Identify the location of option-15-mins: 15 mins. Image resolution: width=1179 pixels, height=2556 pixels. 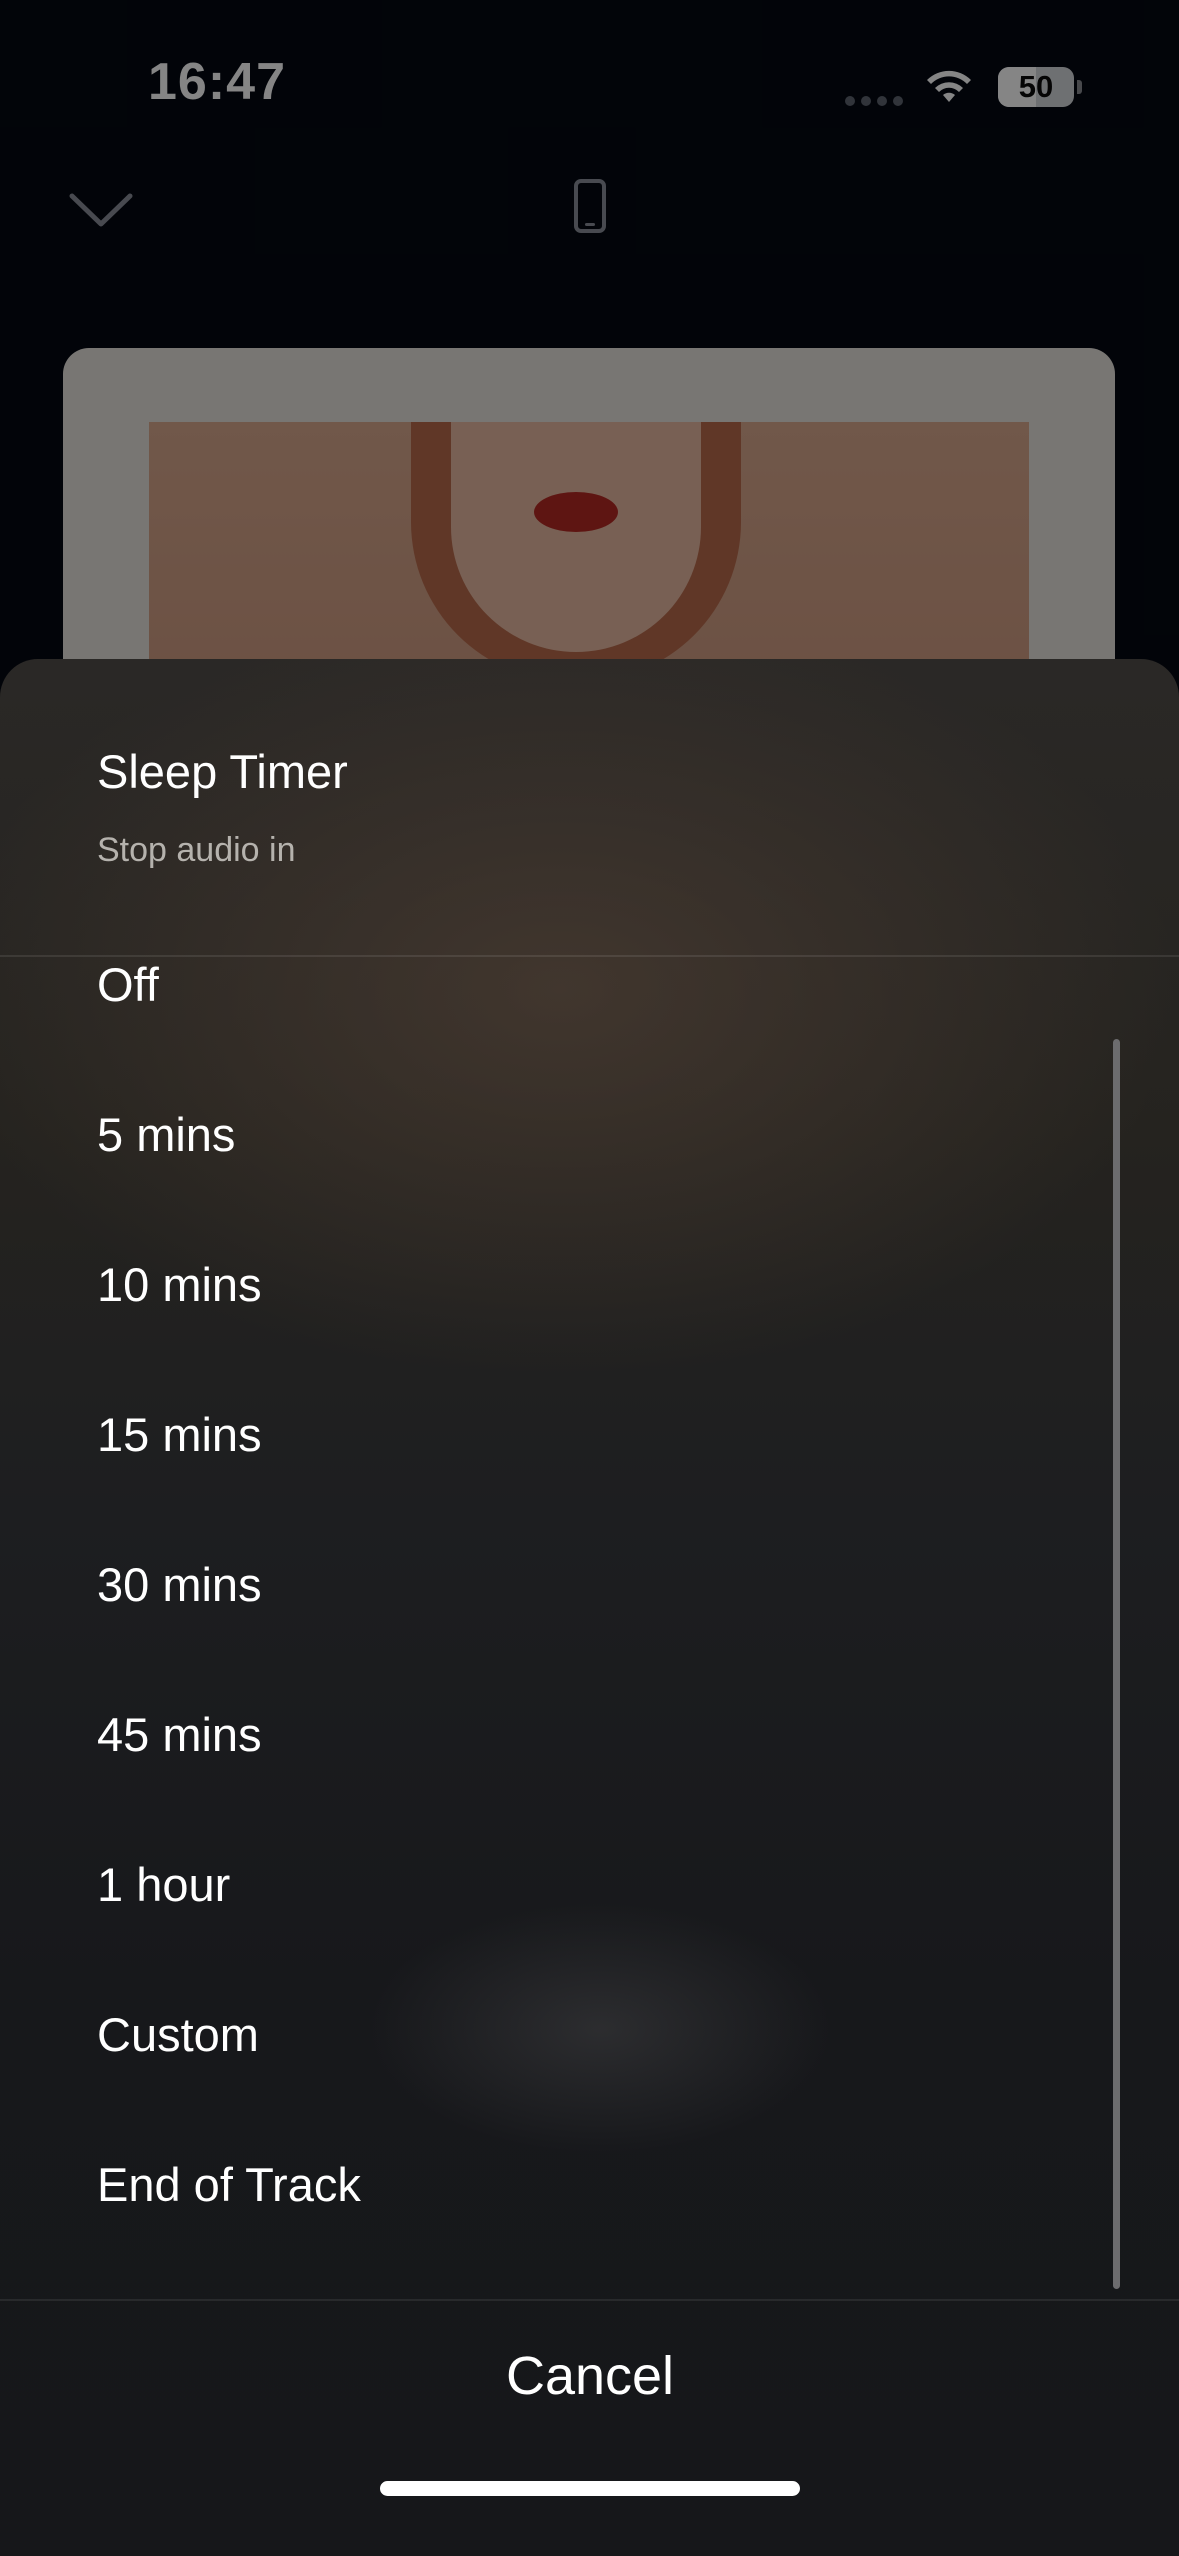
(550, 1482).